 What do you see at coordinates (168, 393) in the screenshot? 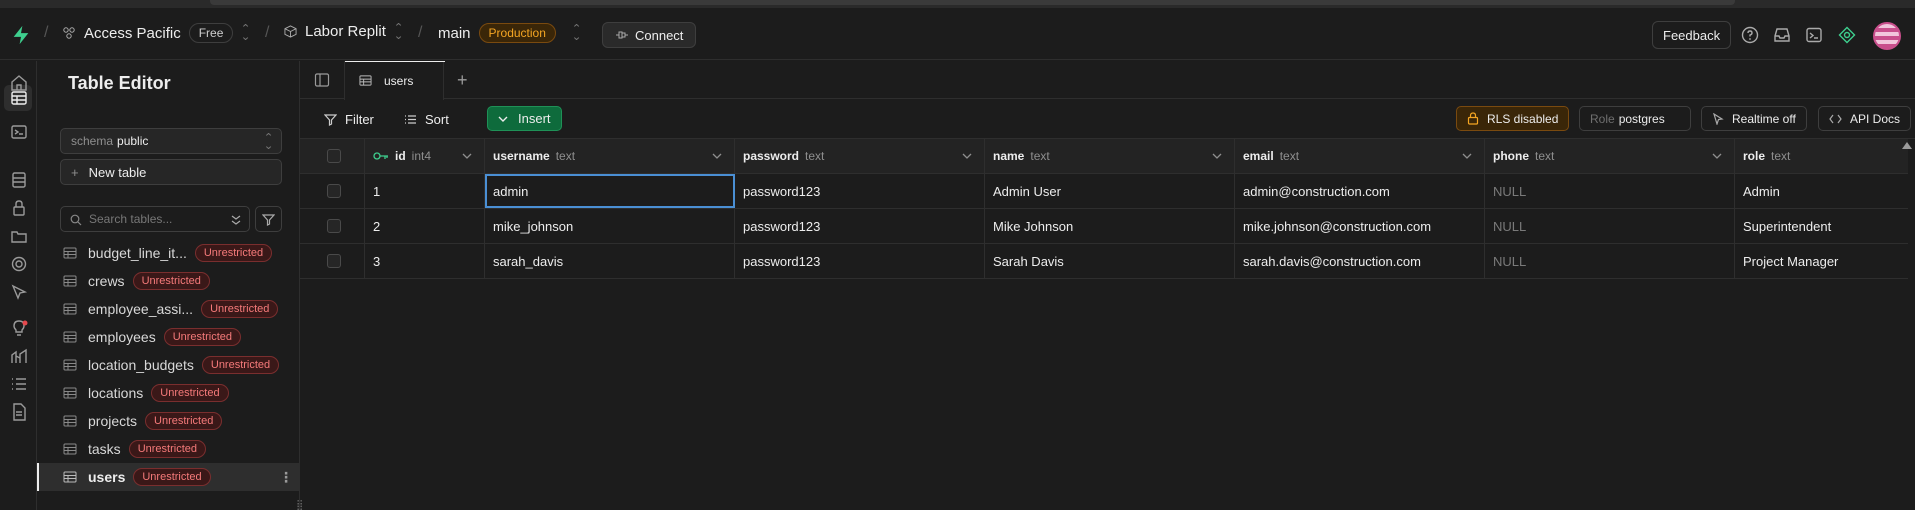
I see `table-list-item: locations Unrestricted` at bounding box center [168, 393].